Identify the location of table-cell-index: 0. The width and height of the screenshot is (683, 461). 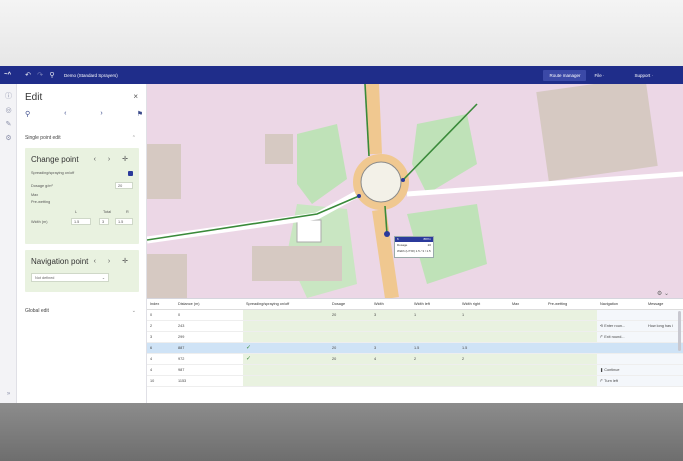
(161, 315).